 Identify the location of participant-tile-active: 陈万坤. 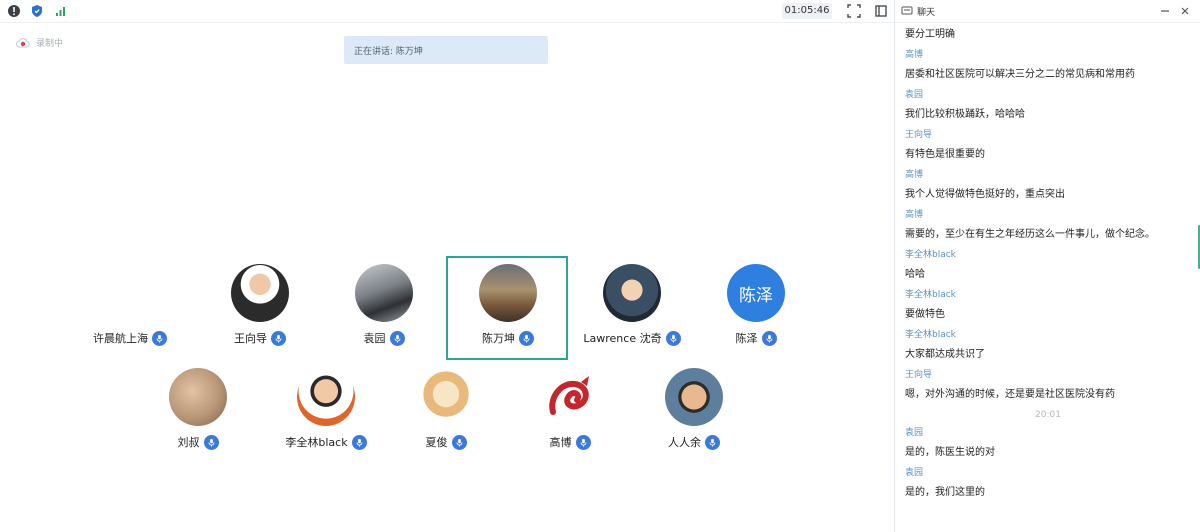
(508, 305).